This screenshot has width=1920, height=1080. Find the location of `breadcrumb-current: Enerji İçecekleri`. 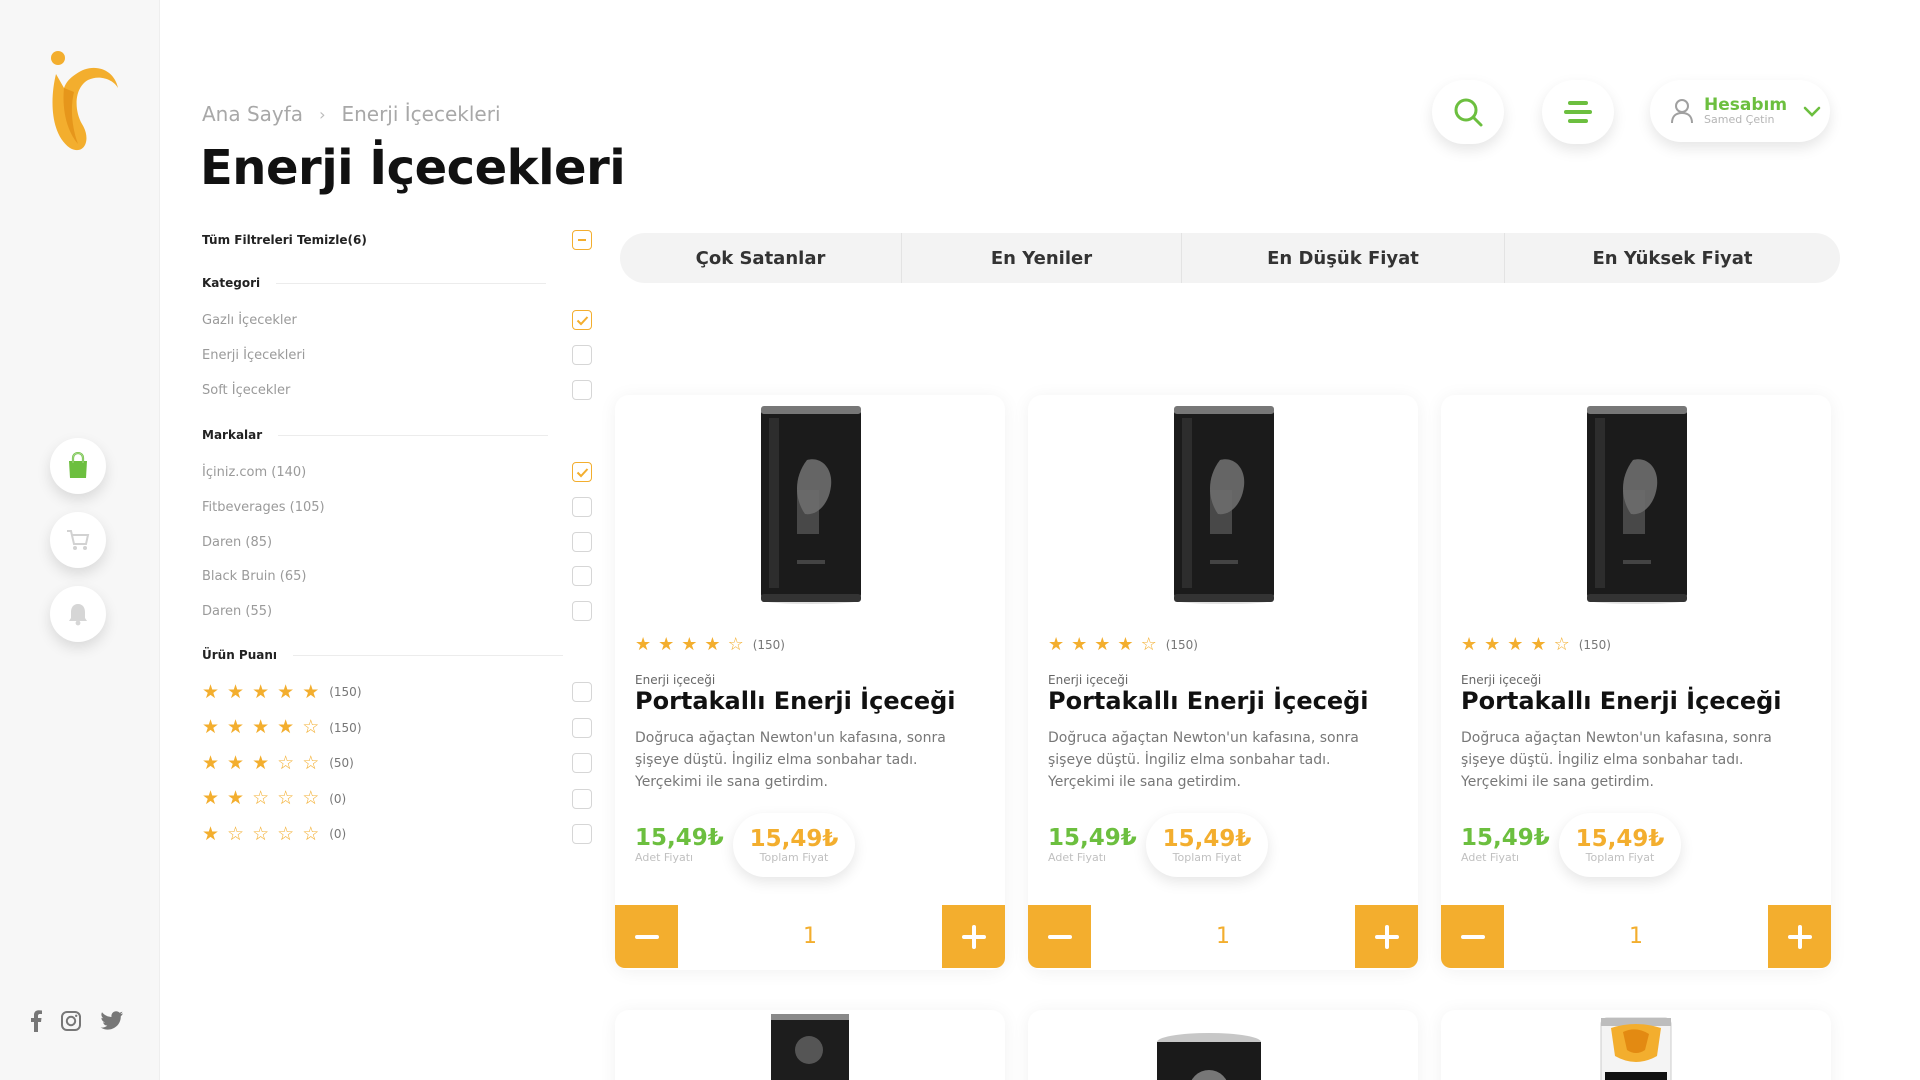

breadcrumb-current: Enerji İçecekleri is located at coordinates (420, 114).